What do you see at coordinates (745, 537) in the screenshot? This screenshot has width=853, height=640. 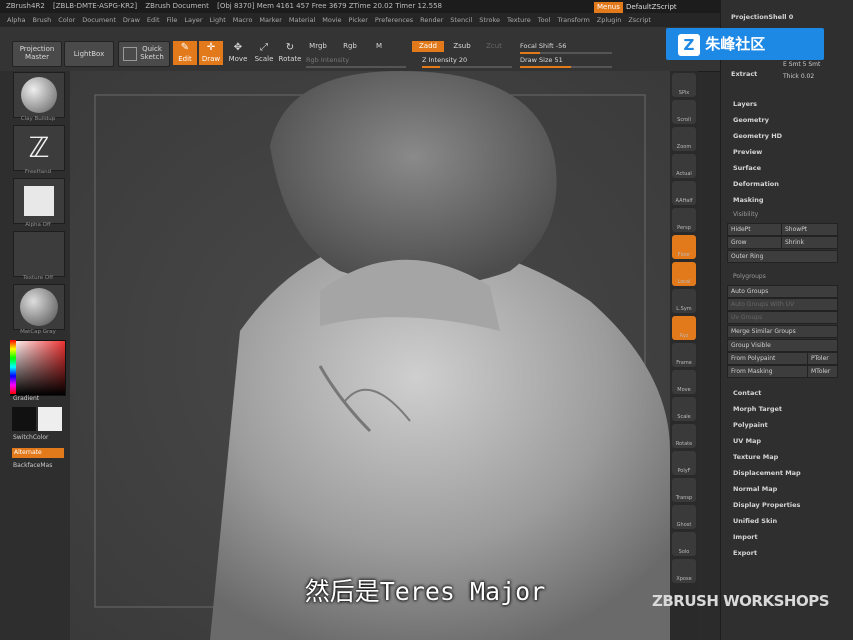 I see `section-import: Import` at bounding box center [745, 537].